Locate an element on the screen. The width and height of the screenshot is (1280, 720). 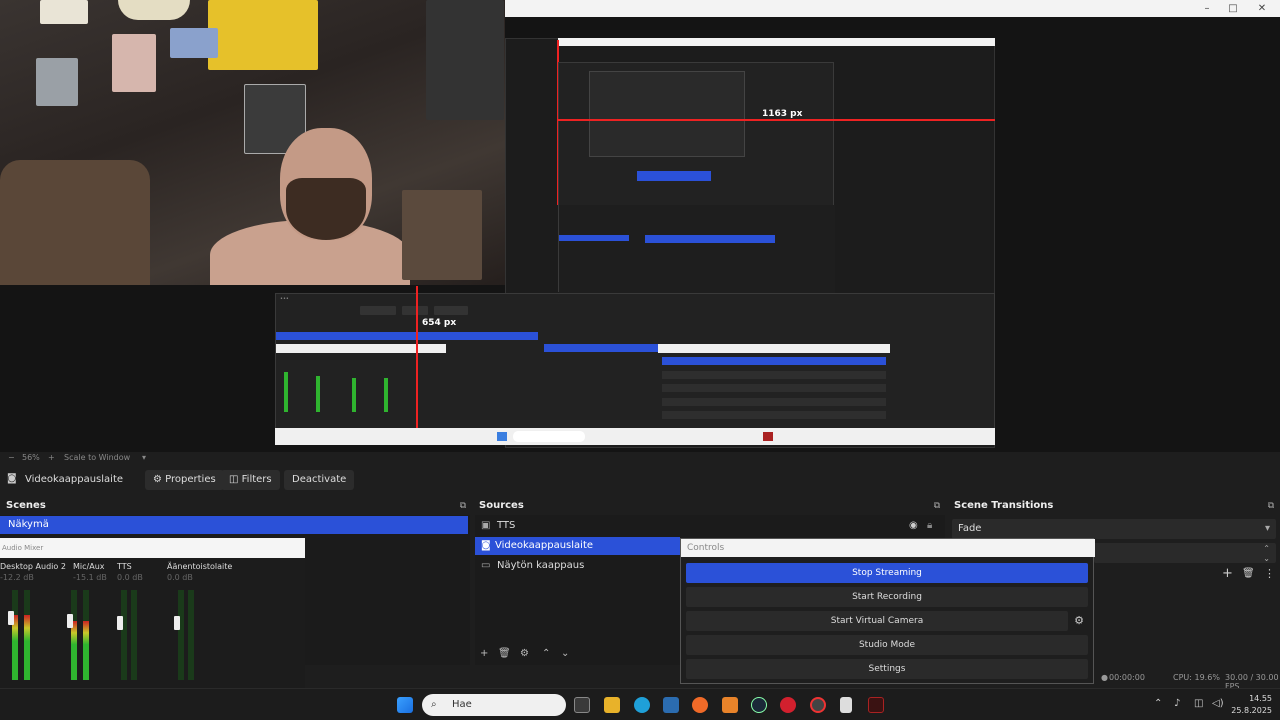
steam-icon is located at coordinates (759, 705).